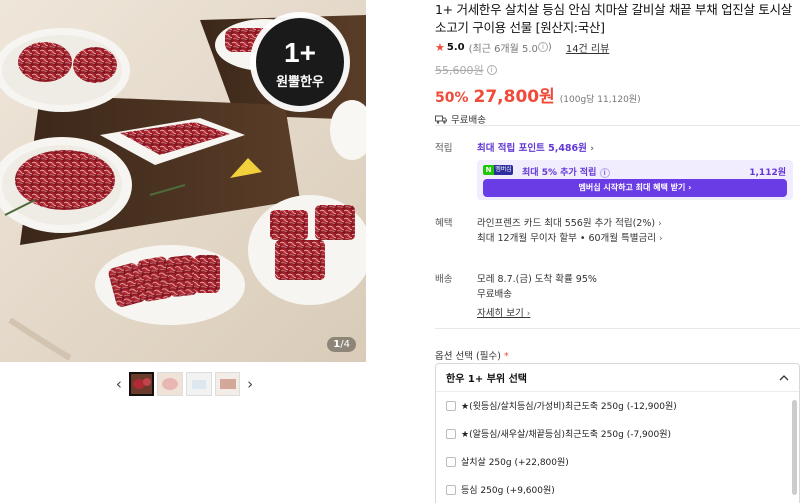 The image size is (800, 503). I want to click on thumbnail-strip: ‹ ›, so click(184, 384).